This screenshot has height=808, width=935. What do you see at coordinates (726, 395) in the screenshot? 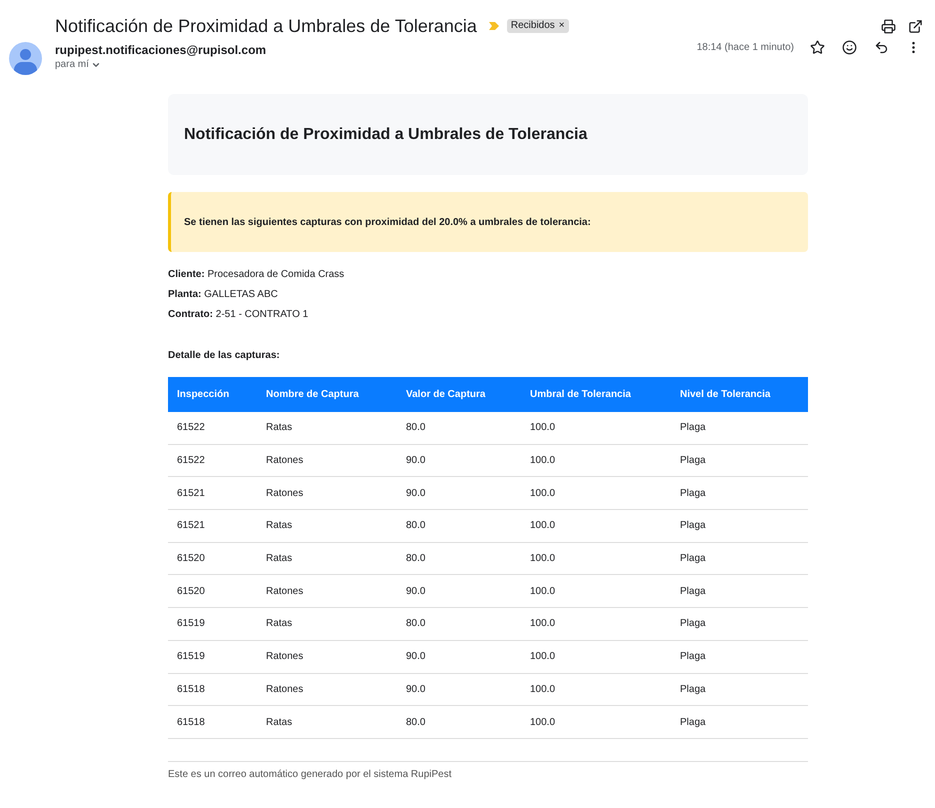
I see `column-header: Nivel de Tolerancia` at bounding box center [726, 395].